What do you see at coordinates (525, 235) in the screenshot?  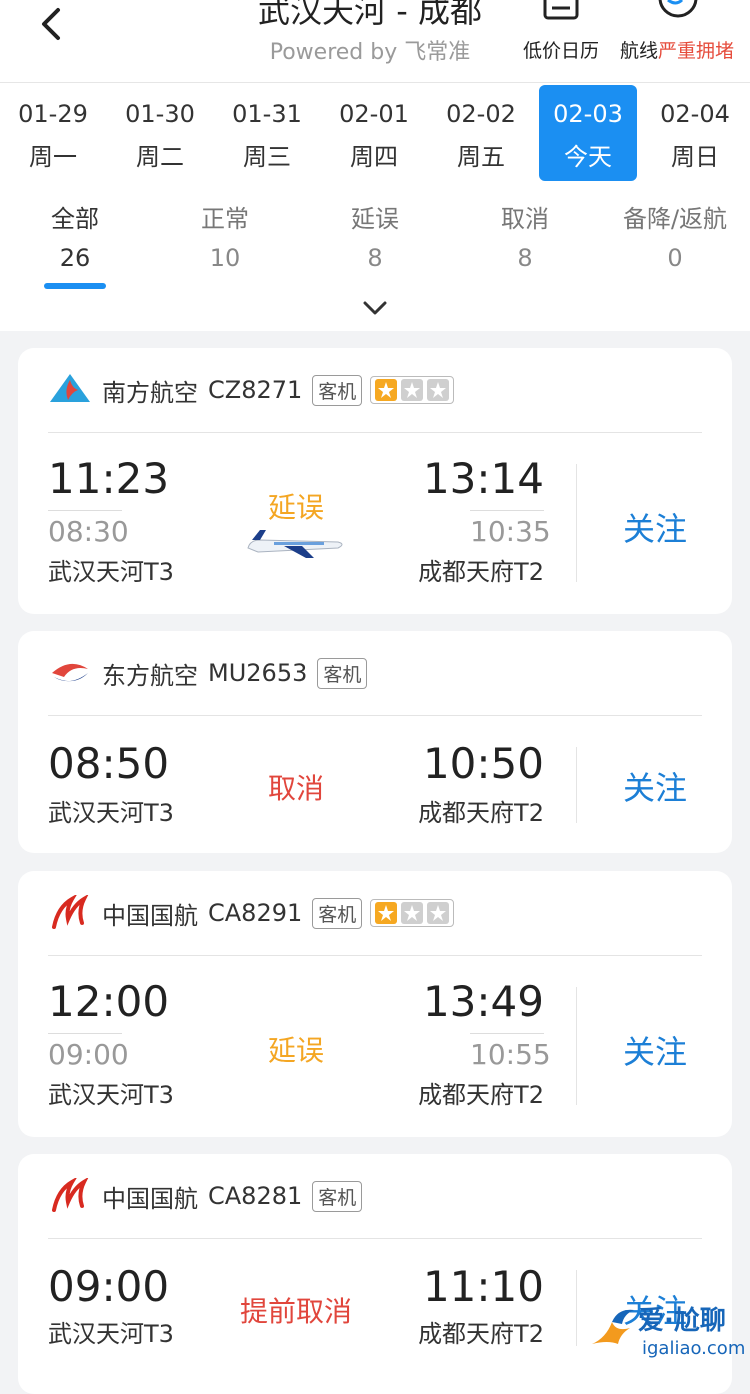 I see `tab-cancelled: 取消 8` at bounding box center [525, 235].